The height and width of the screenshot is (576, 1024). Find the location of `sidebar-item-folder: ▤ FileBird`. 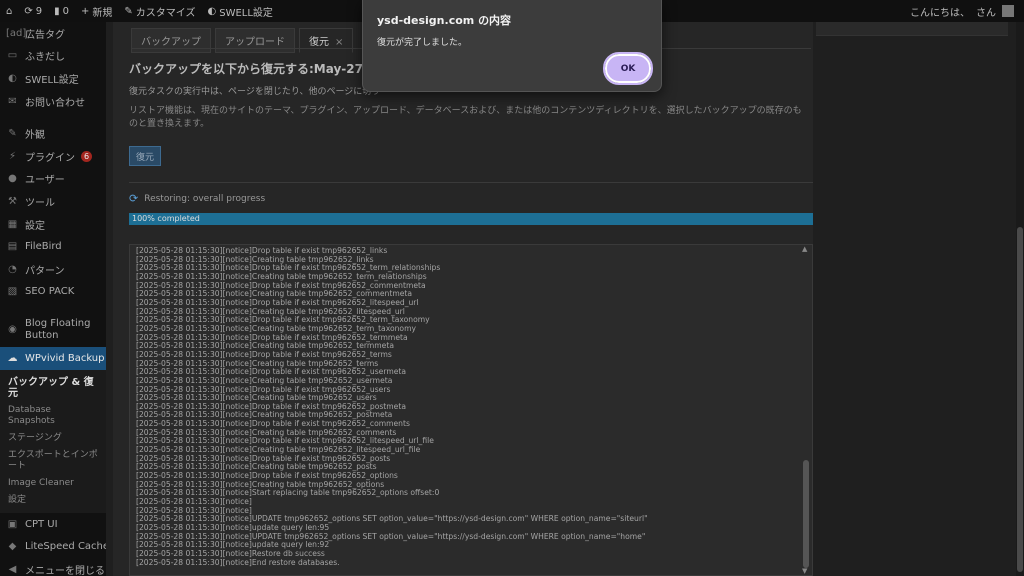

sidebar-item-folder: ▤ FileBird is located at coordinates (53, 246).